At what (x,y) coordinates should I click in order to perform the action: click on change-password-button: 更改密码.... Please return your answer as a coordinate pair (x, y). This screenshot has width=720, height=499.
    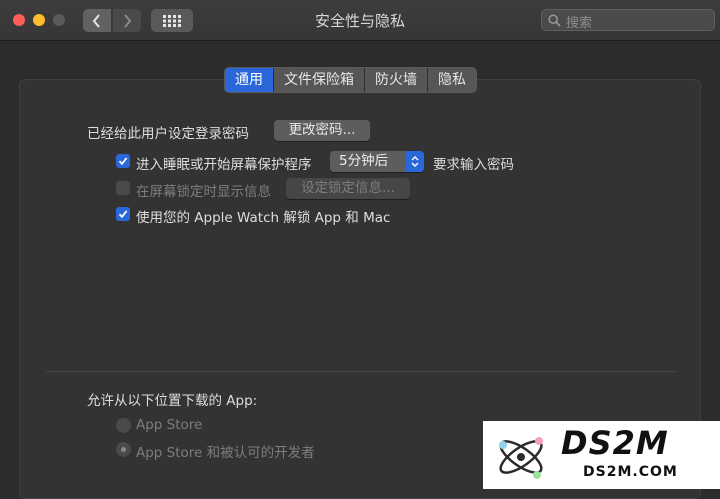
    Looking at the image, I should click on (322, 130).